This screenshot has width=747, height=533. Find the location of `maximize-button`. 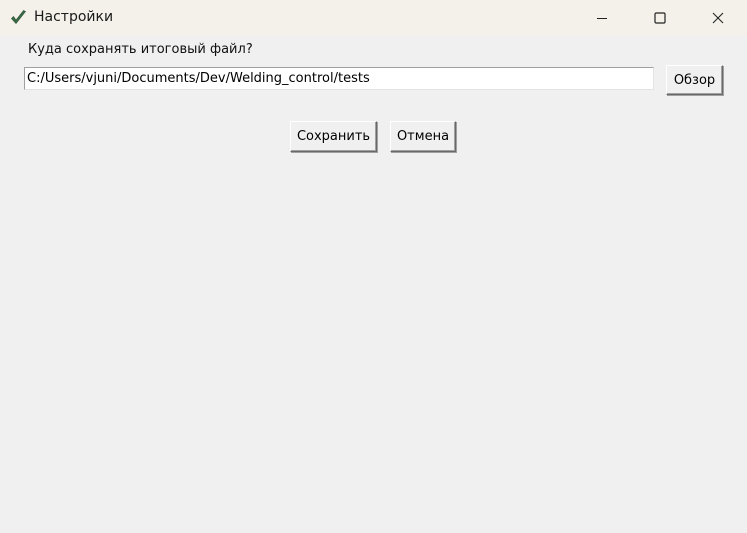

maximize-button is located at coordinates (660, 18).